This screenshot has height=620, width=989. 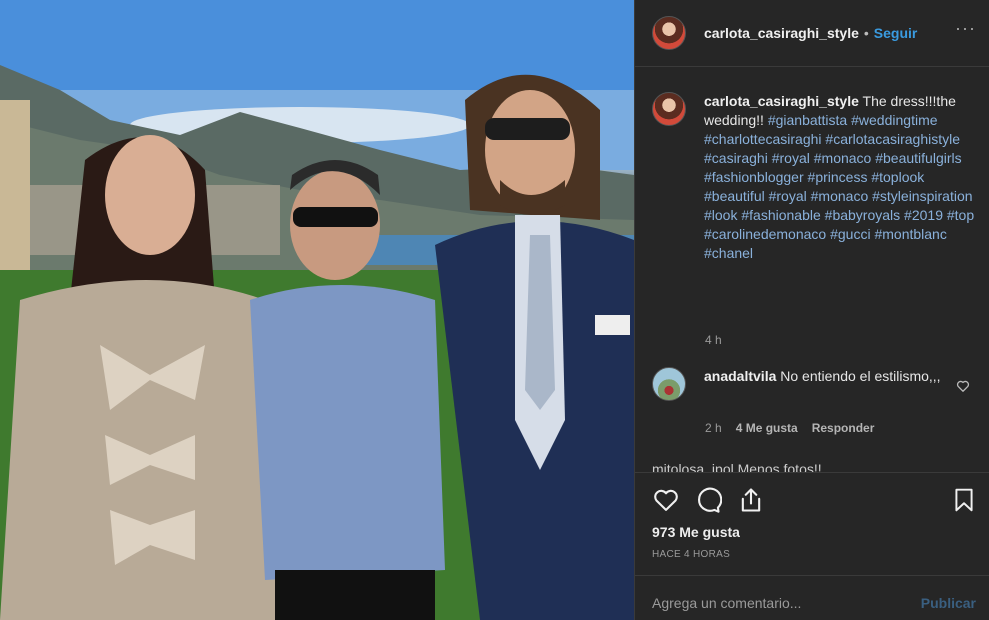 What do you see at coordinates (713, 340) in the screenshot?
I see `caption-timestamp: 4 h` at bounding box center [713, 340].